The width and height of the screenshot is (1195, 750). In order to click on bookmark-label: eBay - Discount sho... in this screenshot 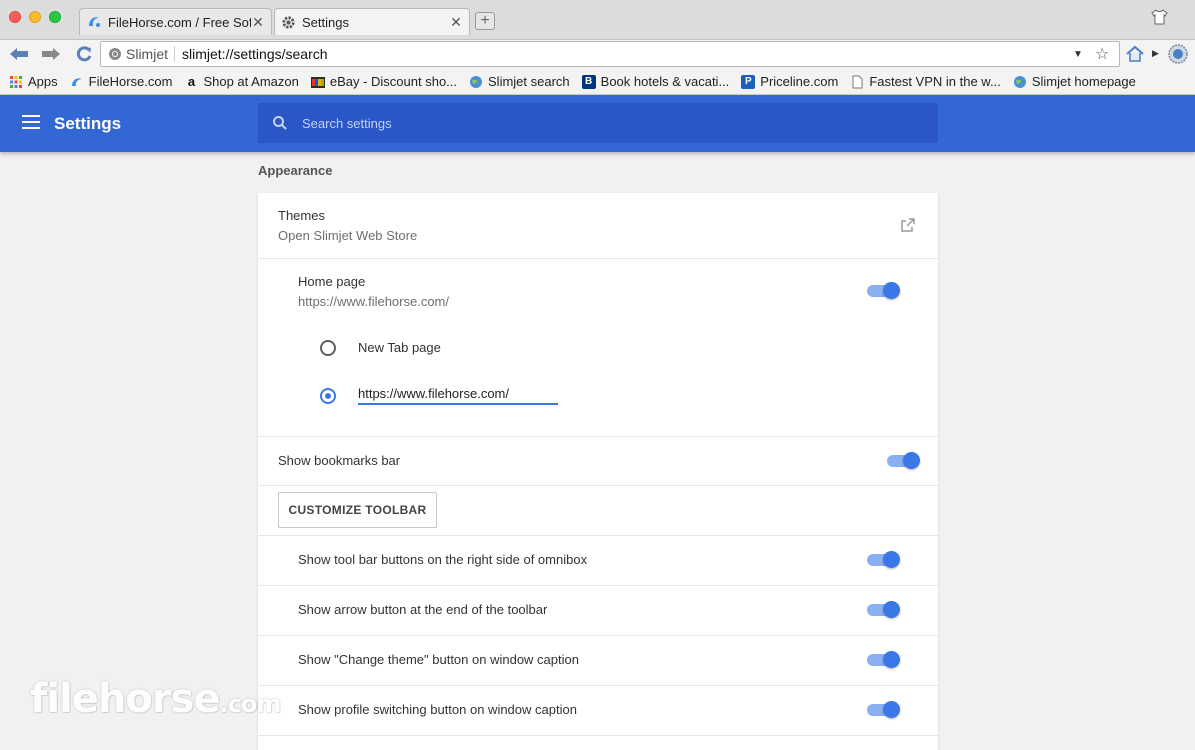, I will do `click(393, 81)`.